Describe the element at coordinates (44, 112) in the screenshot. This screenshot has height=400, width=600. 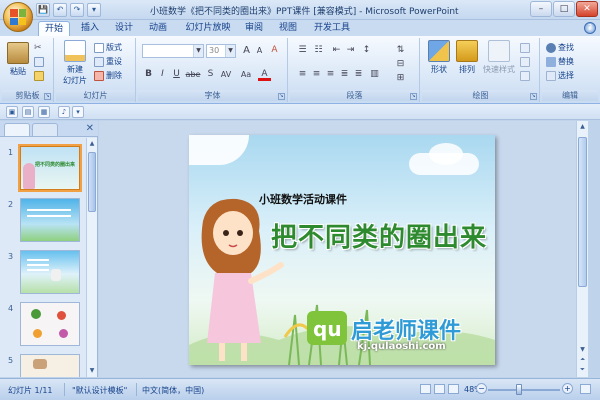
I see `picture-icon: ▦` at that location.